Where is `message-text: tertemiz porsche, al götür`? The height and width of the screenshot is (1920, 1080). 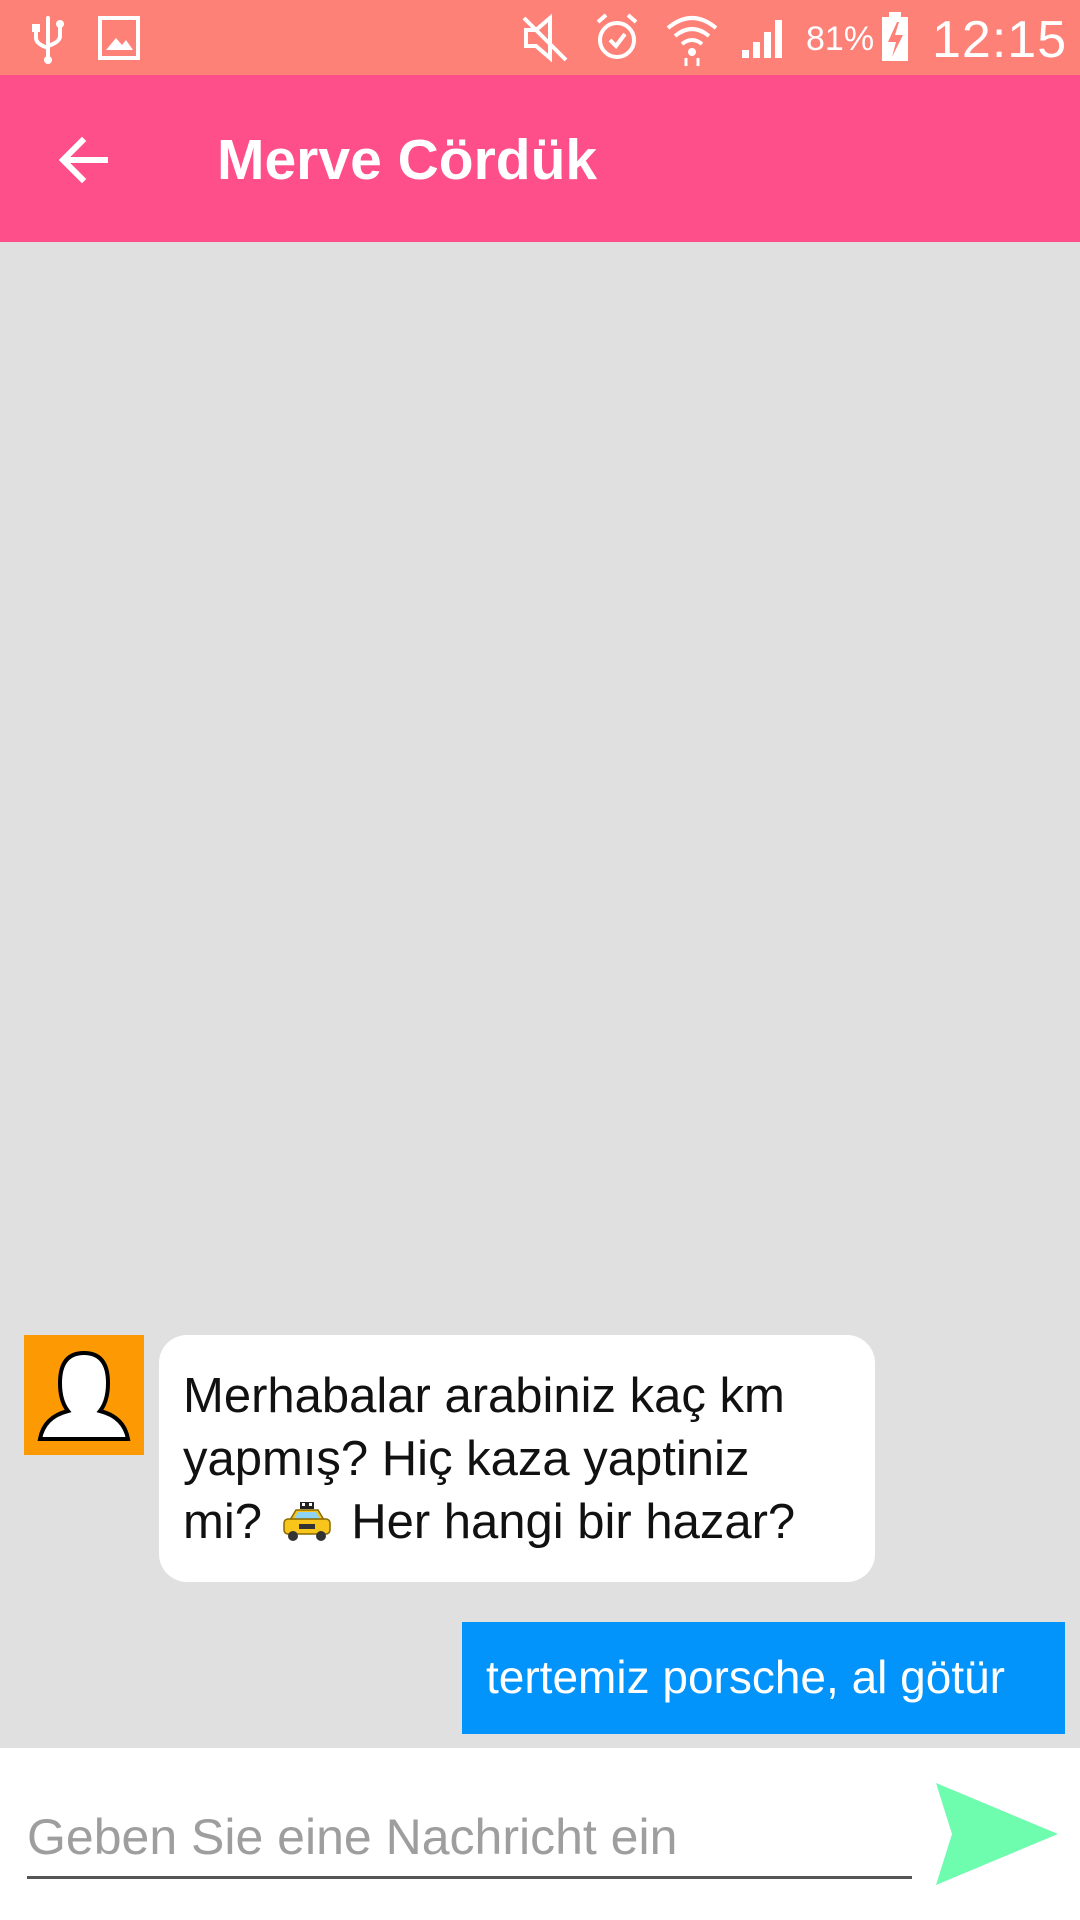 message-text: tertemiz porsche, al götür is located at coordinates (746, 1677).